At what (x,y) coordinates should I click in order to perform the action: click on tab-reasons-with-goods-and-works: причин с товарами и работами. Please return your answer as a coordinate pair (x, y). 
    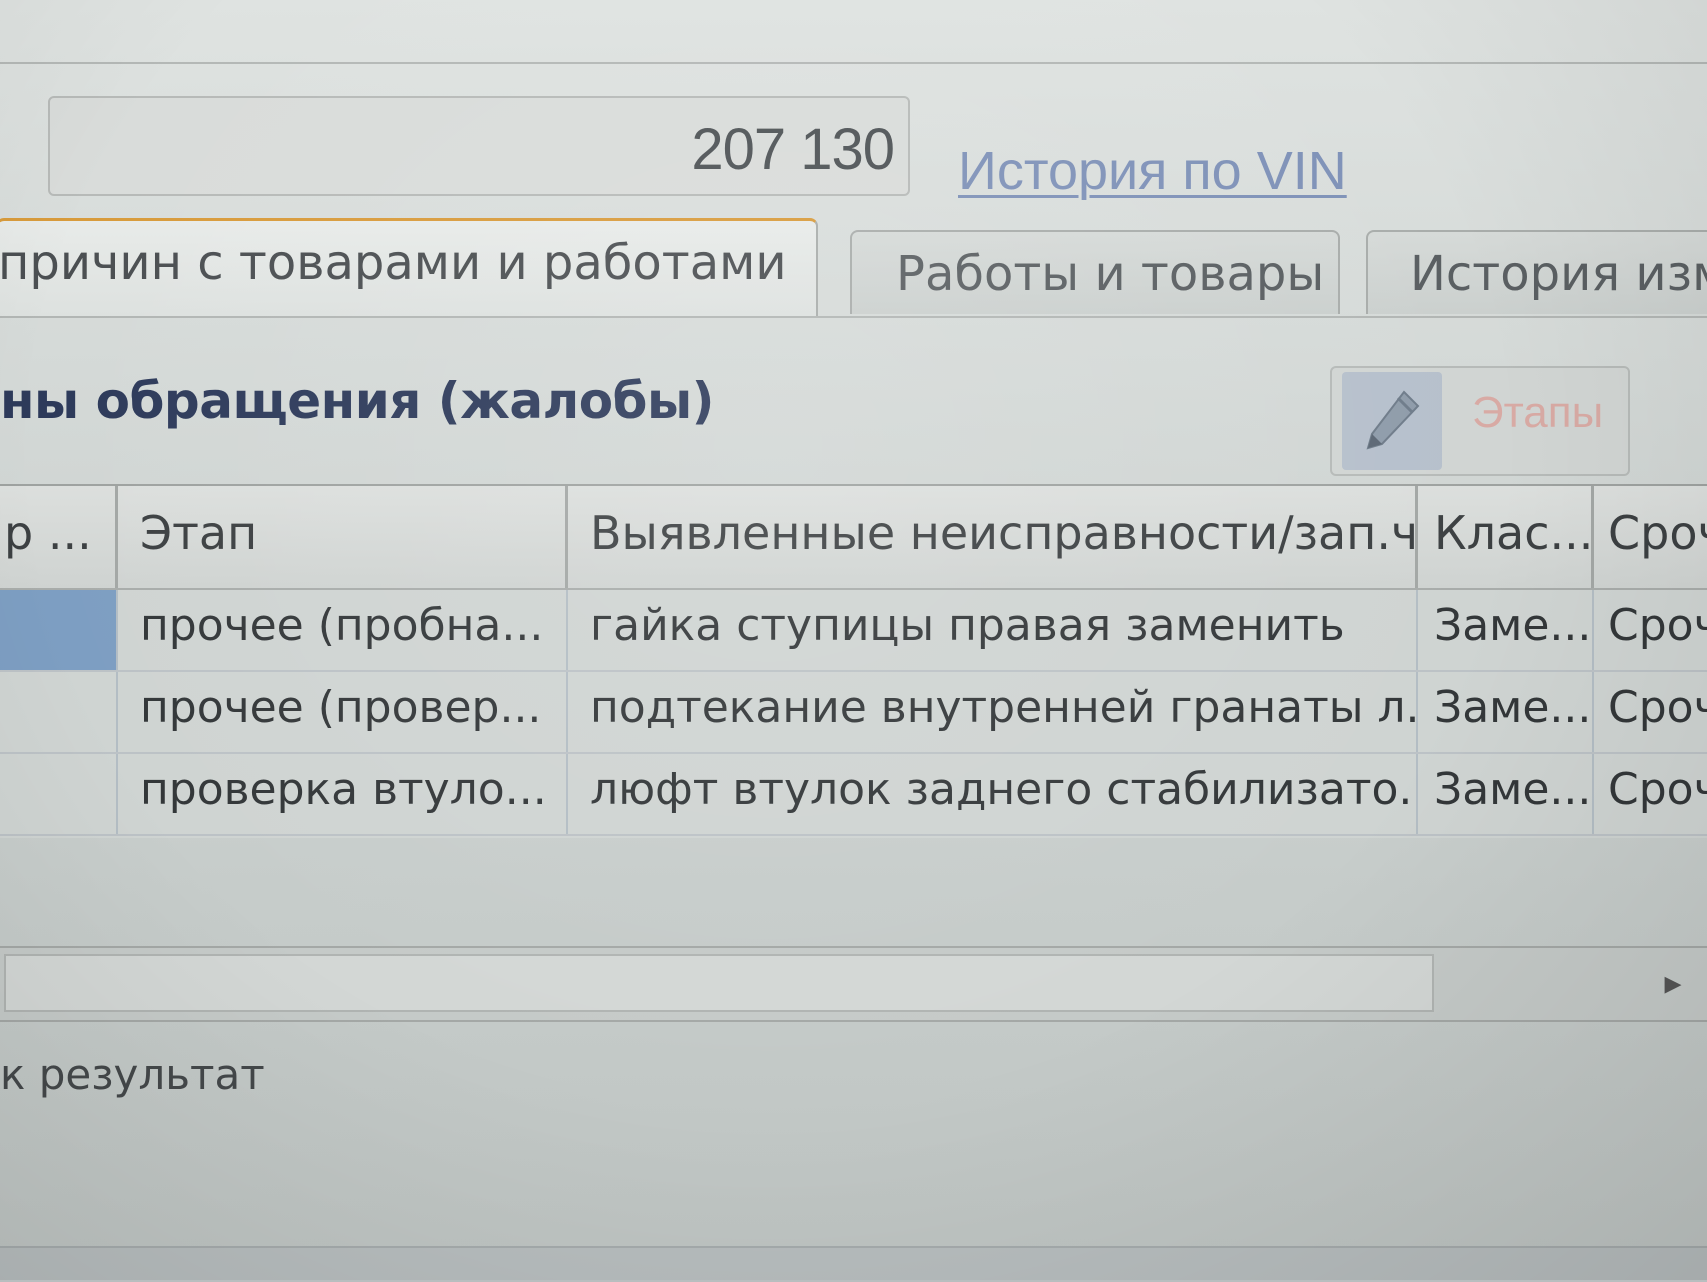
    Looking at the image, I should click on (409, 267).